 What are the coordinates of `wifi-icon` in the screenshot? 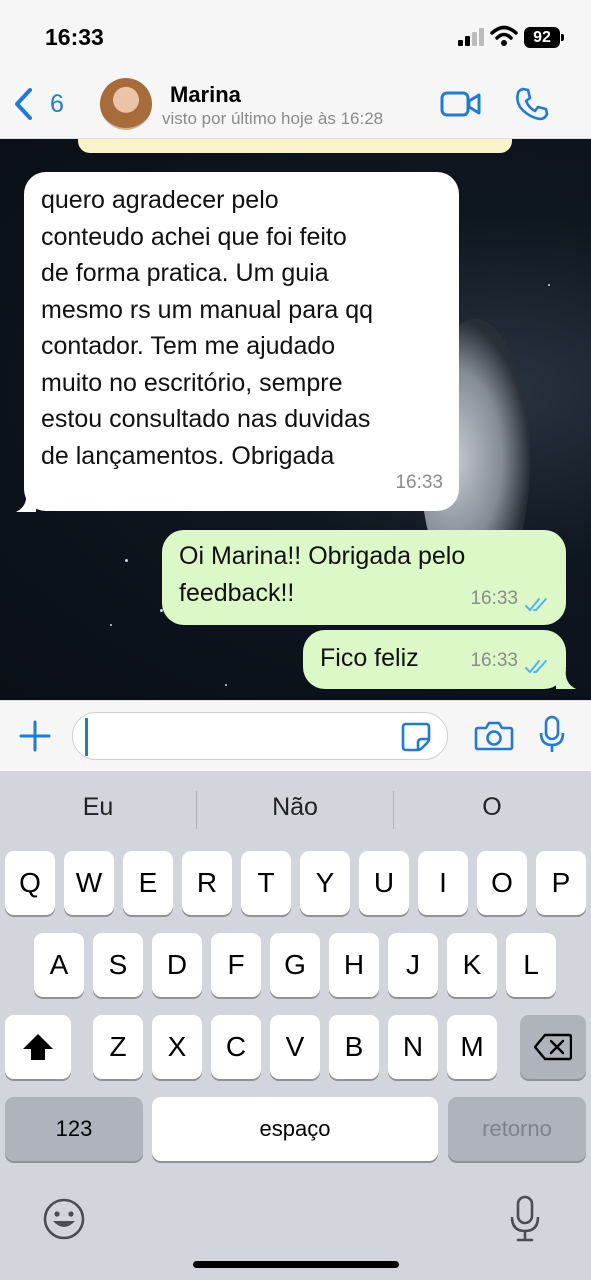 It's located at (504, 35).